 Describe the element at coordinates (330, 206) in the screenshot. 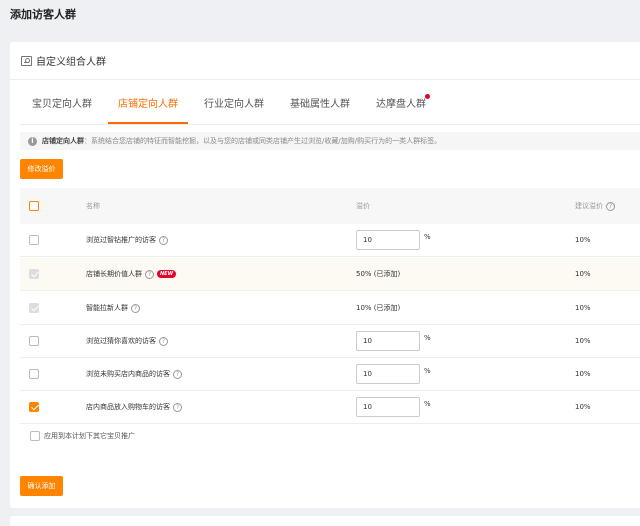

I see `table-header: 名称 溢价 建议溢价?` at that location.